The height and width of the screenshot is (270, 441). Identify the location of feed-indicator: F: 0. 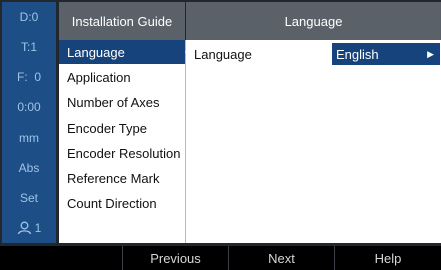
(29, 77).